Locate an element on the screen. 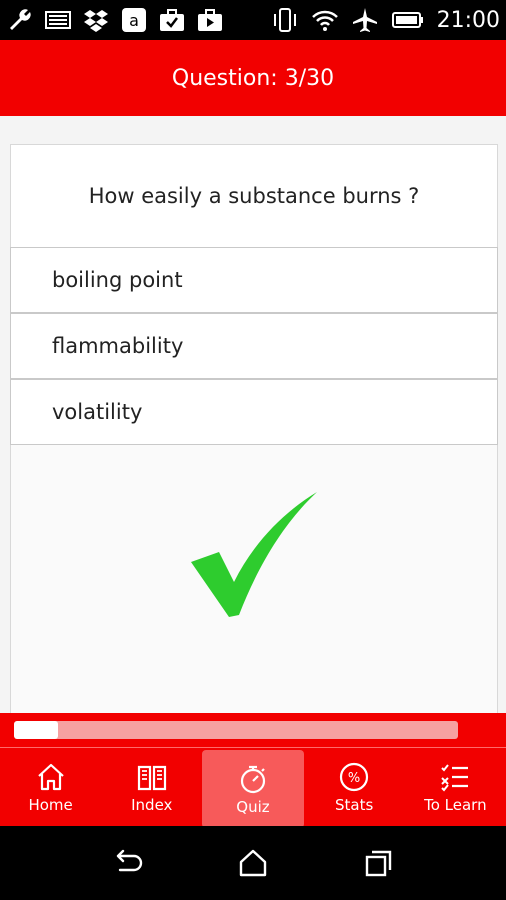 The width and height of the screenshot is (506, 900). wrench-icon is located at coordinates (20, 19).